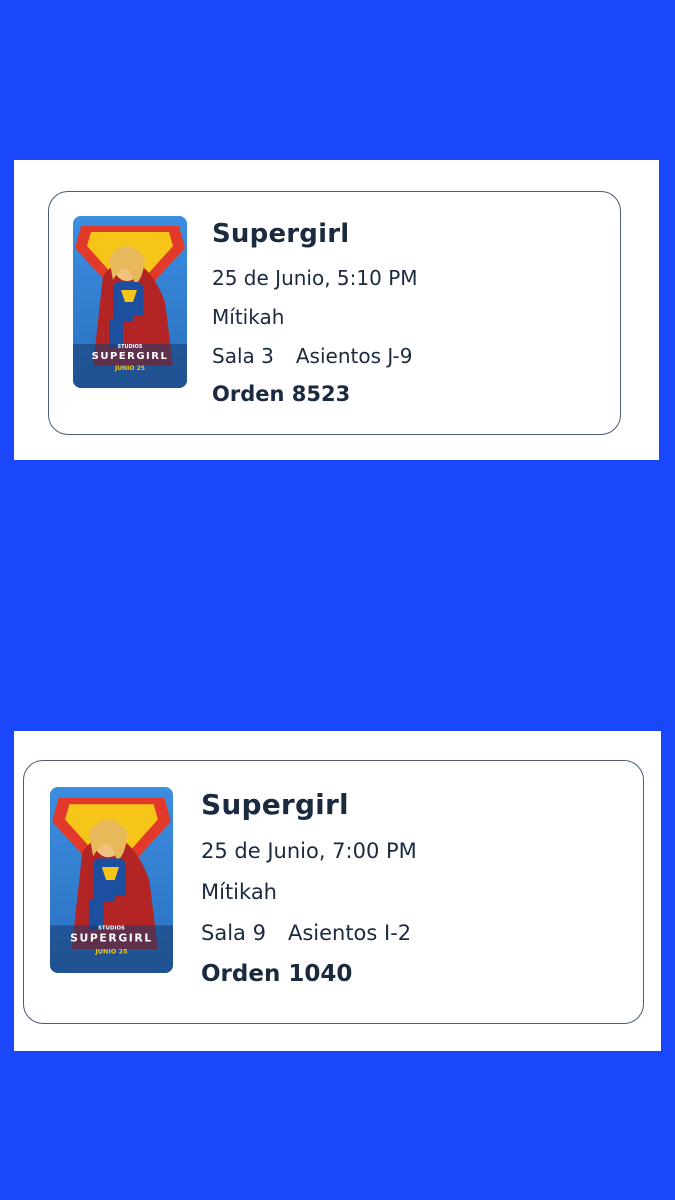 This screenshot has height=1200, width=675. I want to click on showtime: 25 de Junio, 5:10 PM, so click(315, 278).